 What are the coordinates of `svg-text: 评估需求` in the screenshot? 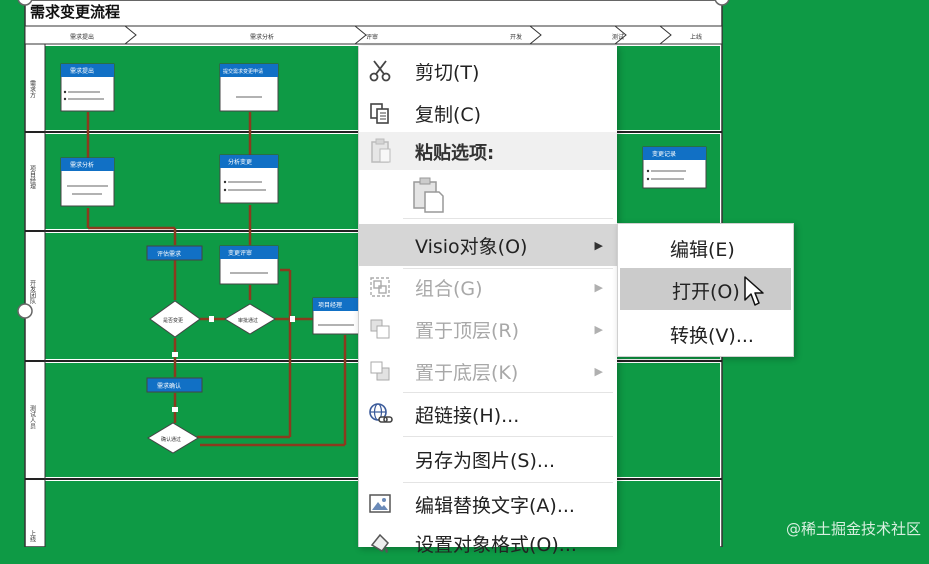 It's located at (169, 254).